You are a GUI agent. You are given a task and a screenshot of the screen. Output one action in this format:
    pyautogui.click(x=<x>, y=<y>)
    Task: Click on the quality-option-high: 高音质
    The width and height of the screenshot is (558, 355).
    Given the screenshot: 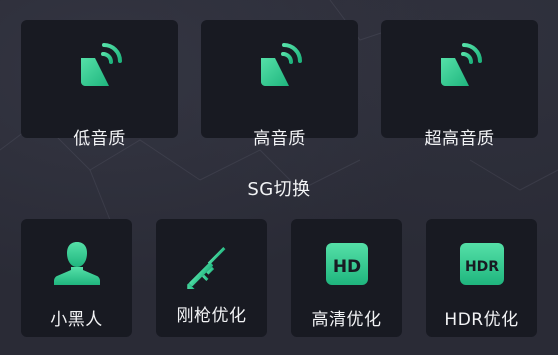 What is the action you would take?
    pyautogui.click(x=279, y=84)
    